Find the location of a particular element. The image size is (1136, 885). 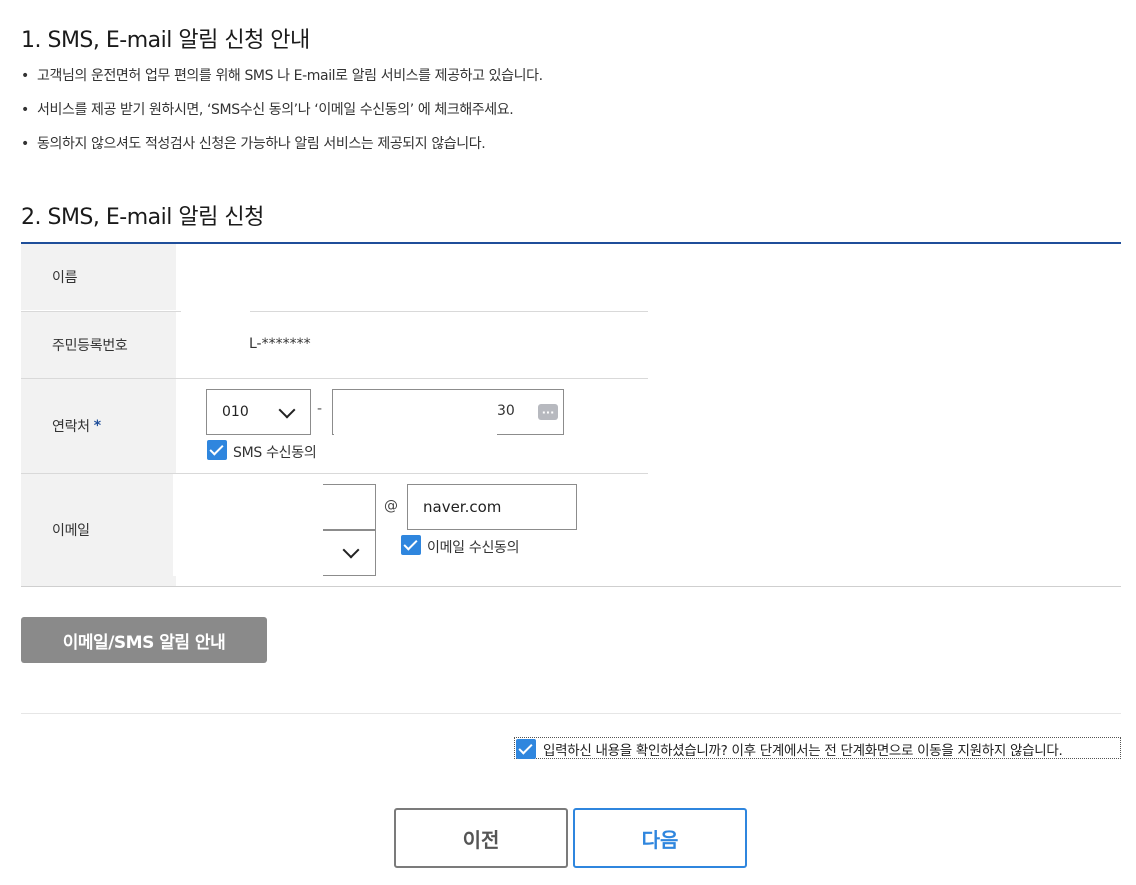

email-label-cell: 이메일 is located at coordinates (98, 530).